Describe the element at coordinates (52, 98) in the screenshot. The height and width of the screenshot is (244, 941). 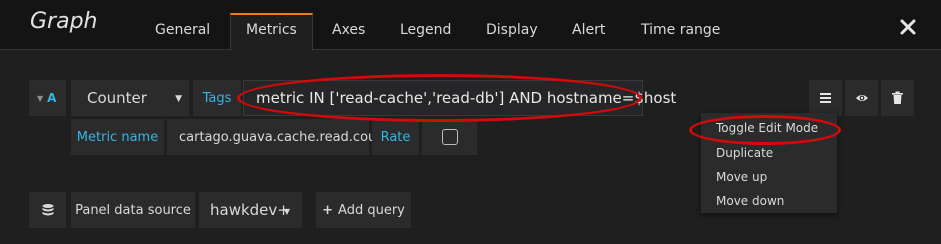
I see `ref-id-label: A` at that location.